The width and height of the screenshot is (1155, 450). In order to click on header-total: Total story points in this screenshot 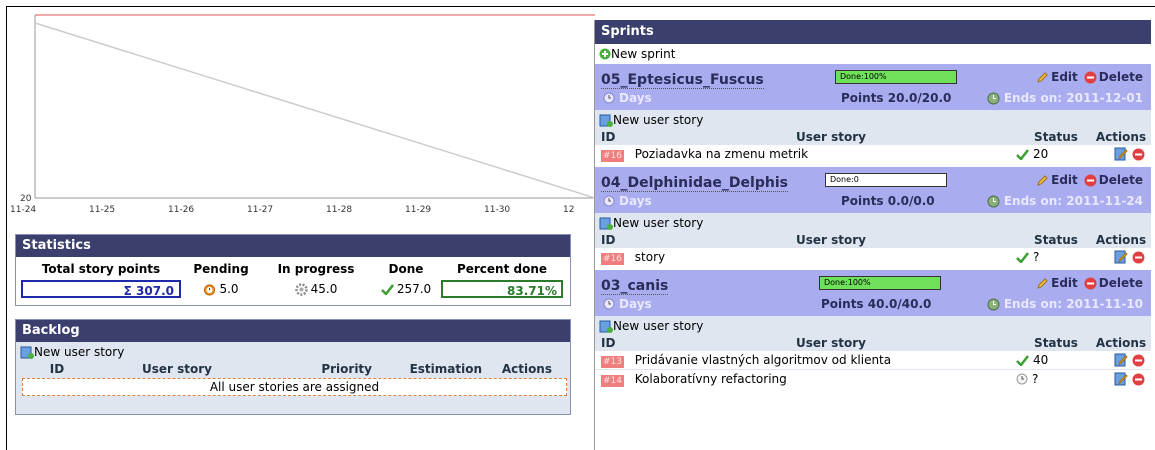, I will do `click(101, 269)`.